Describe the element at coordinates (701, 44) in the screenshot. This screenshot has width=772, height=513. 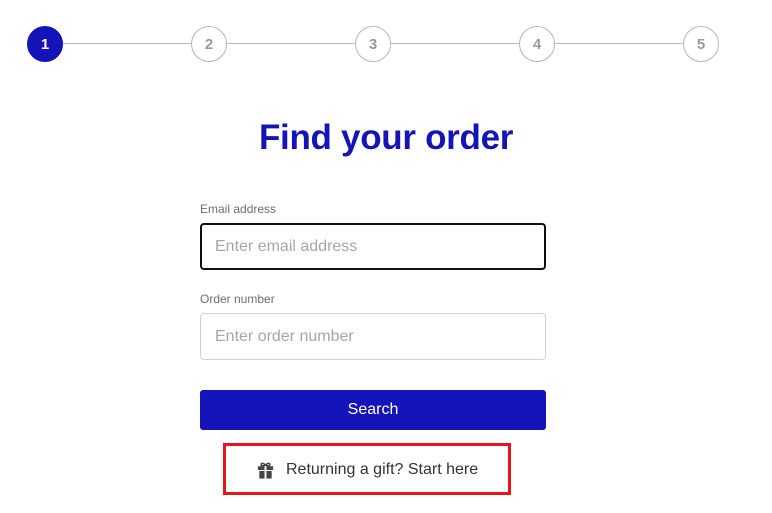
I see `step-5: 5` at that location.